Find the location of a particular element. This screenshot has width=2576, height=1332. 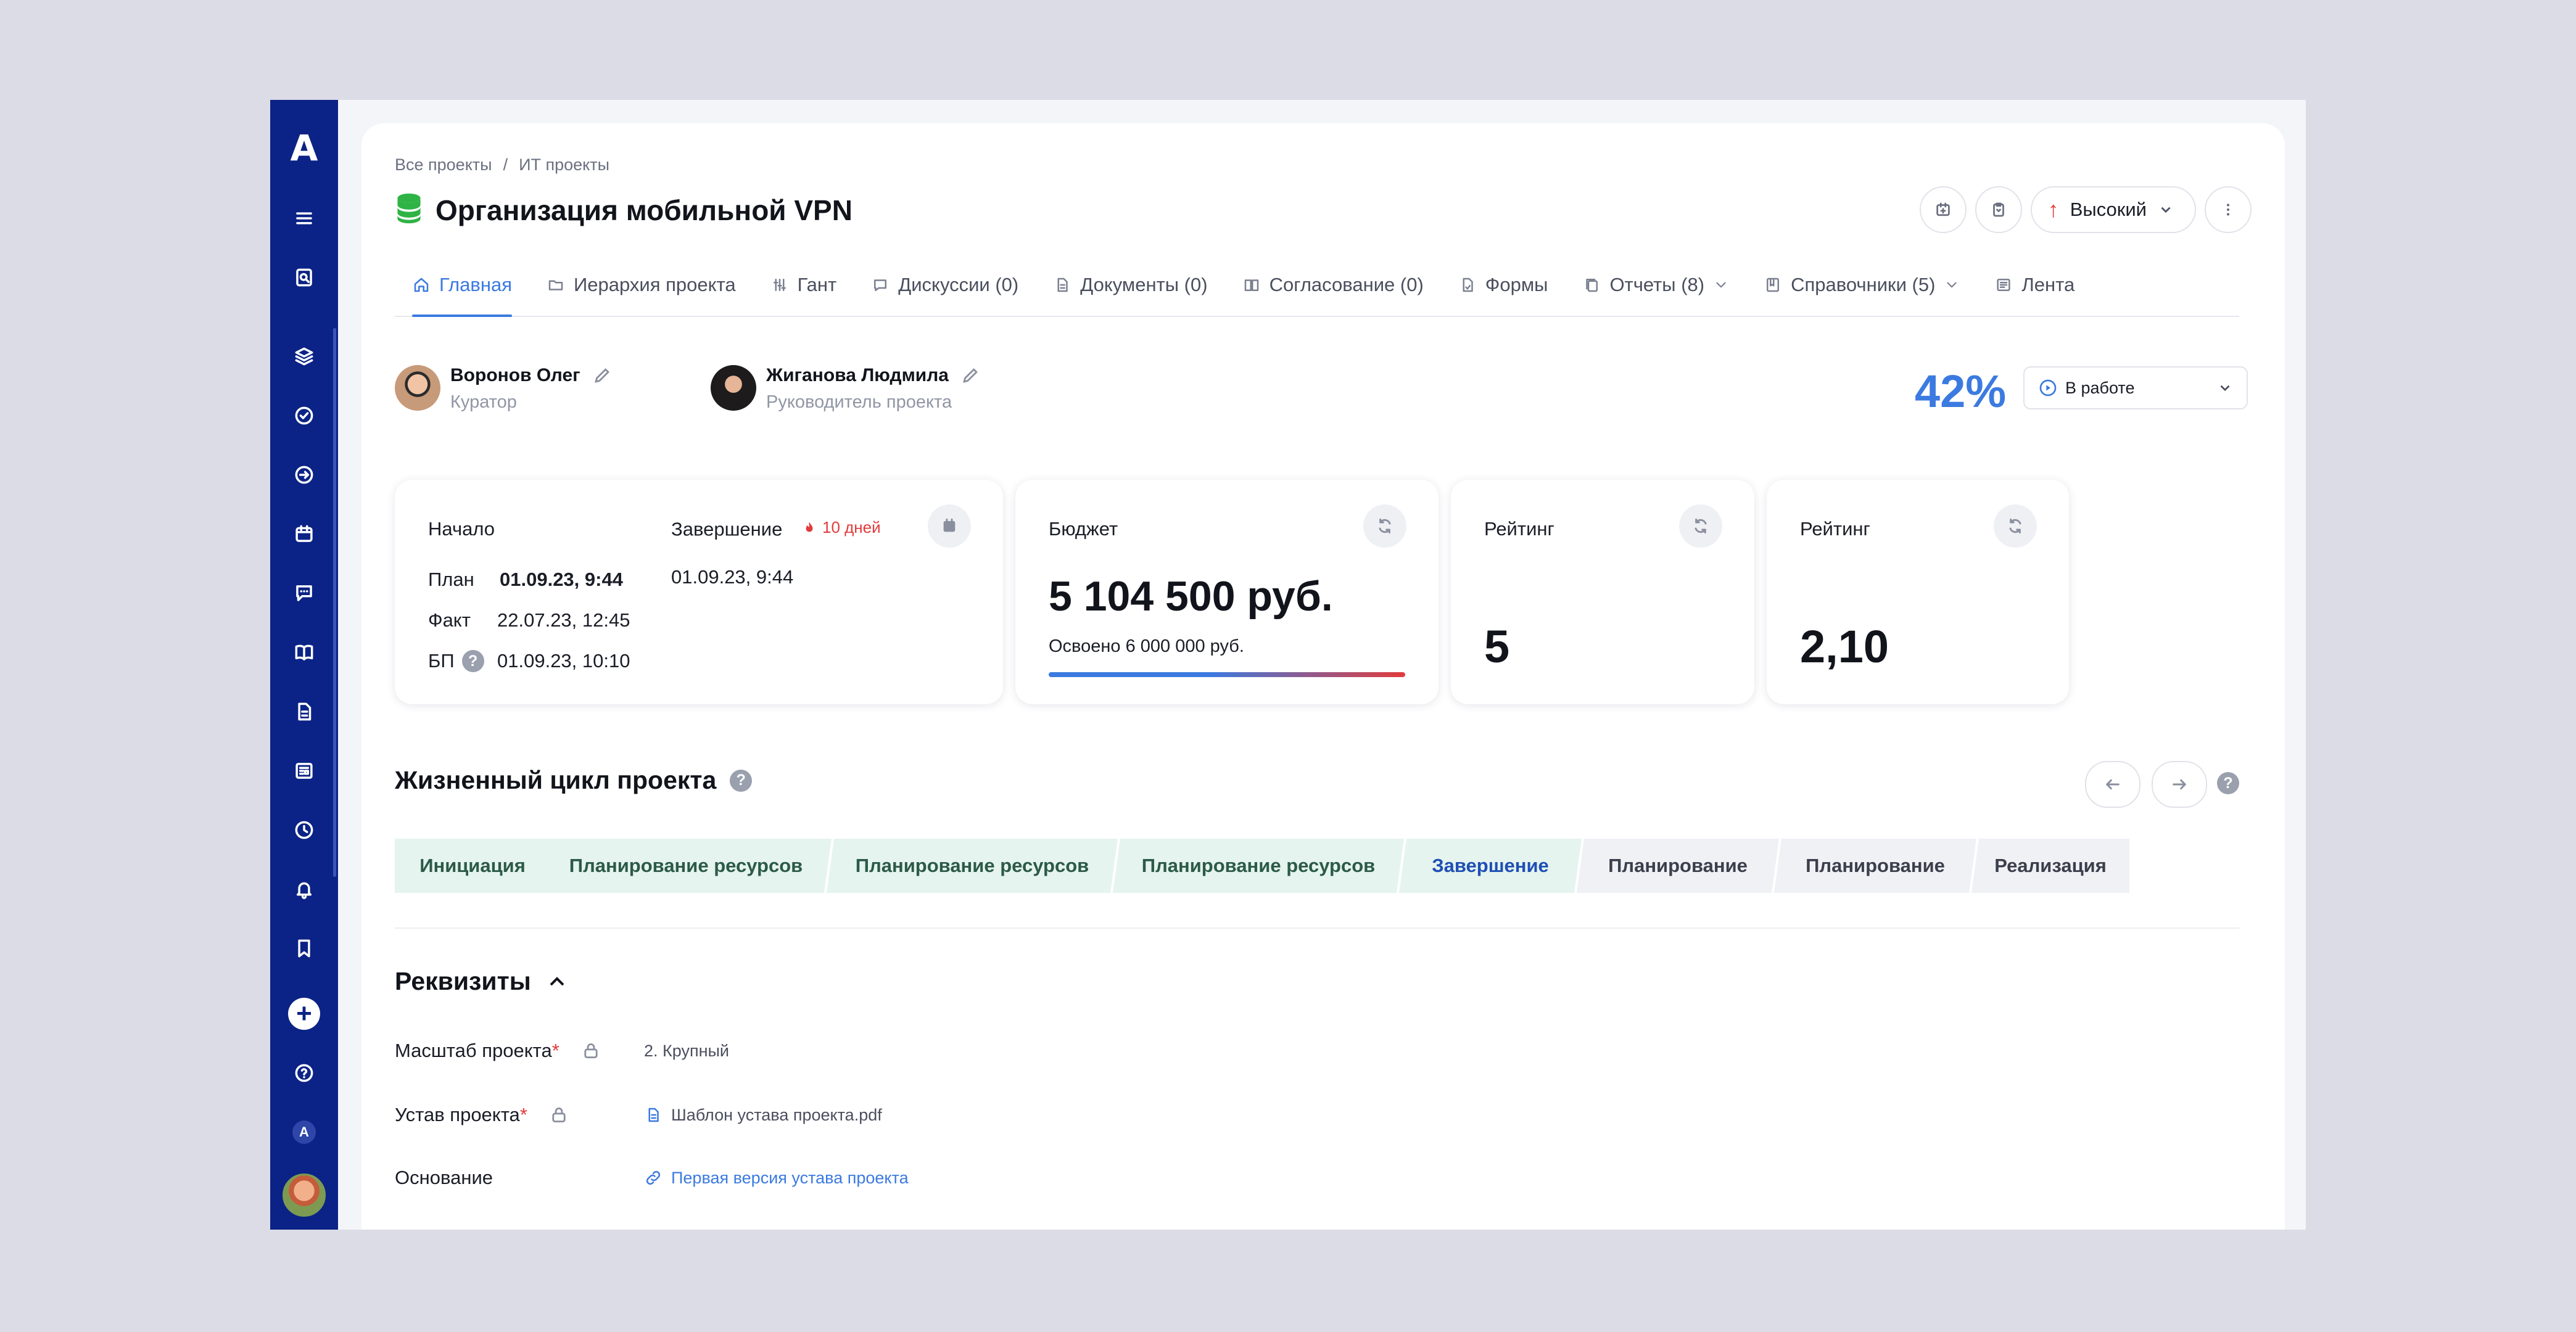

clock-icon is located at coordinates (304, 830).